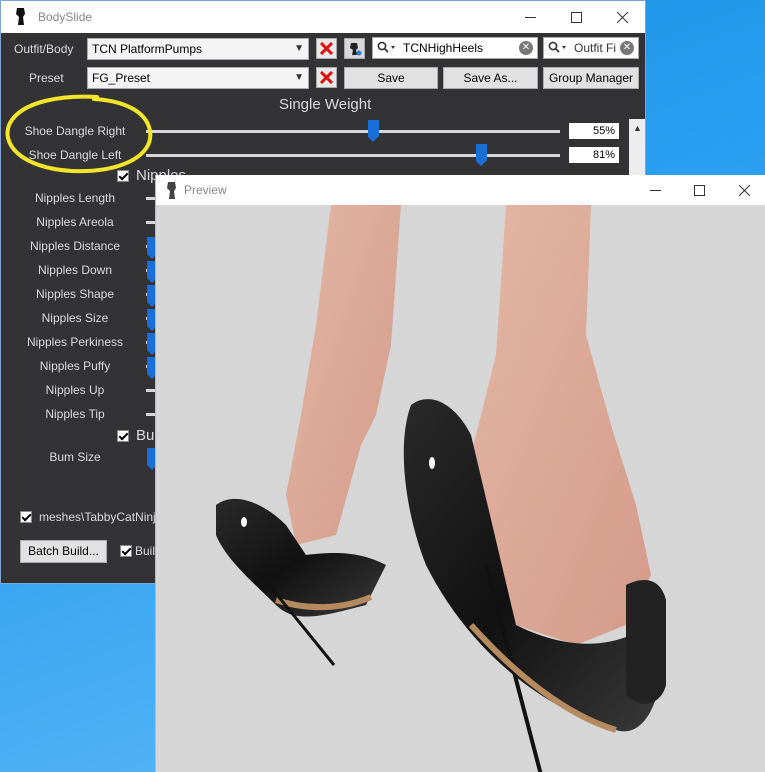 The width and height of the screenshot is (765, 772). What do you see at coordinates (622, 17) in the screenshot?
I see `close-button` at bounding box center [622, 17].